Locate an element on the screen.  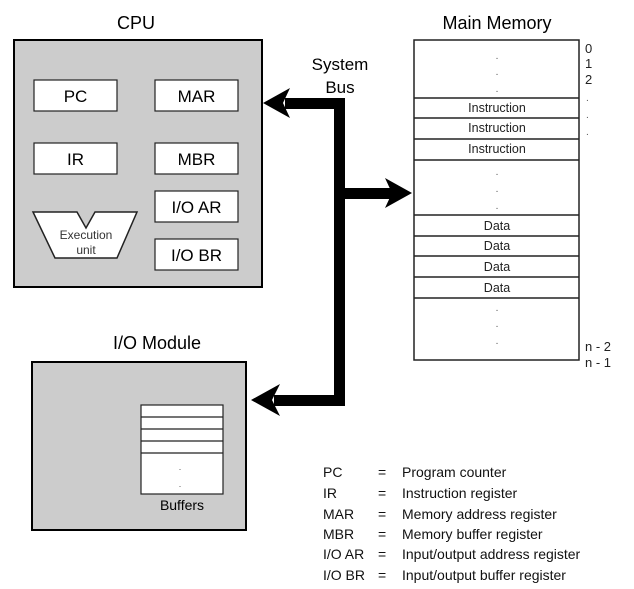
legend-item: I/O AR = Input/output address register is located at coordinates (452, 554).